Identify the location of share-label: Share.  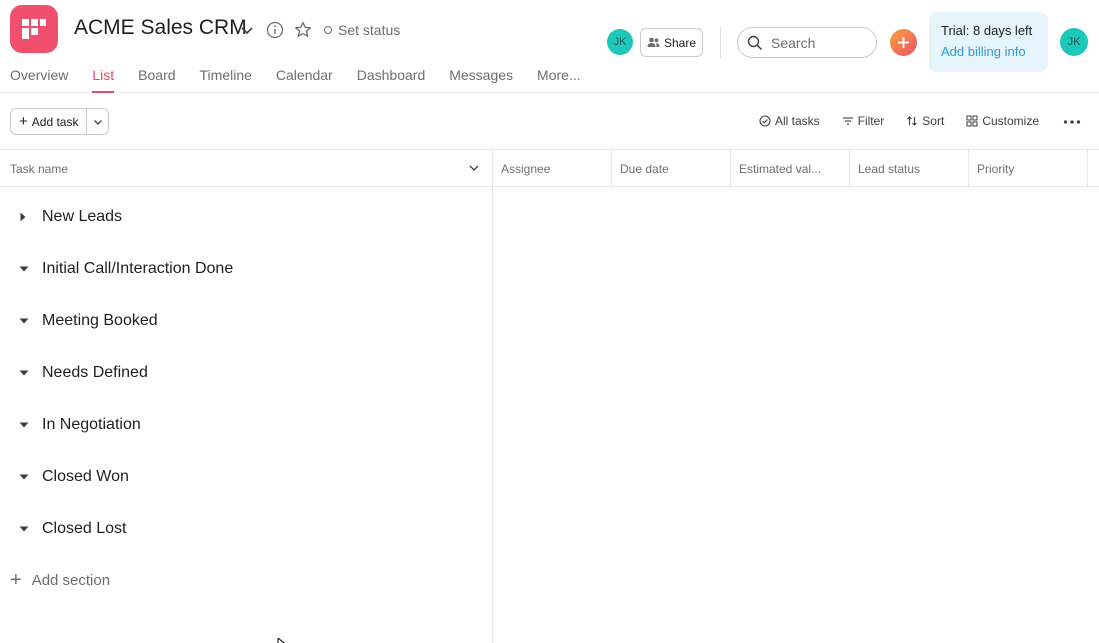
(680, 42).